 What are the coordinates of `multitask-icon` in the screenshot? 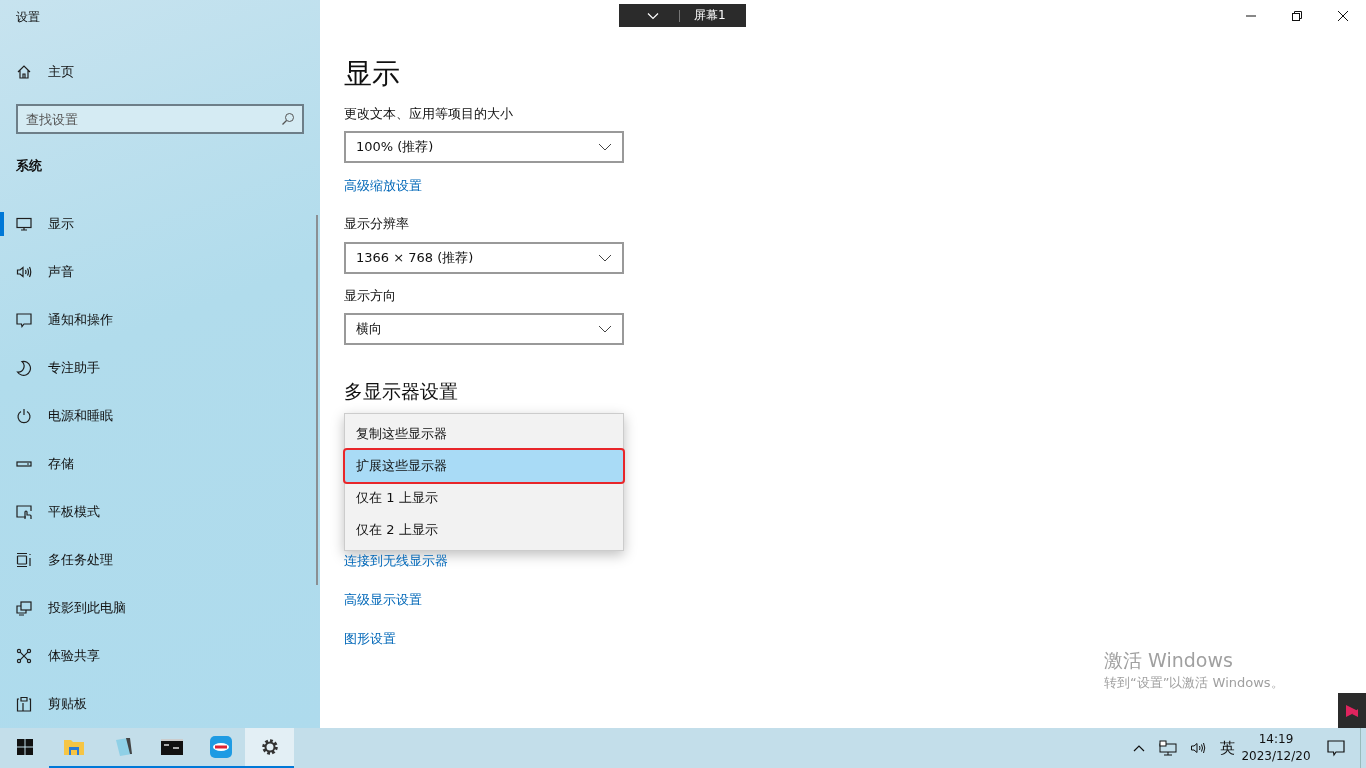 It's located at (24, 560).